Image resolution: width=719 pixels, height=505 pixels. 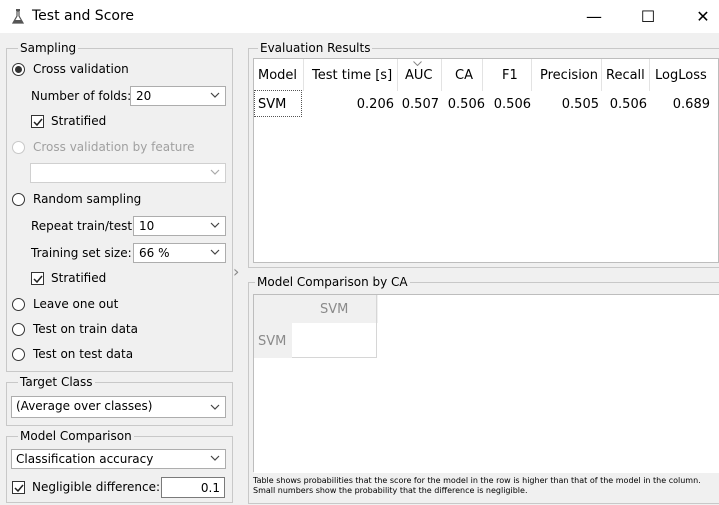 I want to click on test-on-train-radio, so click(x=18, y=329).